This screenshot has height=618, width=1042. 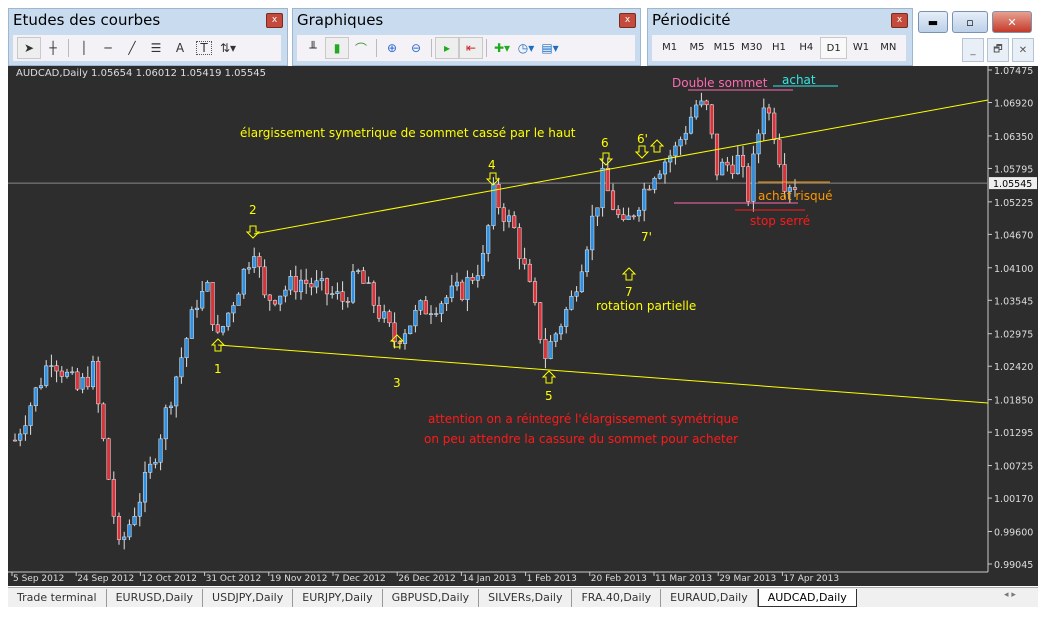 I want to click on arrows-icon: ⇅▾, so click(x=228, y=48).